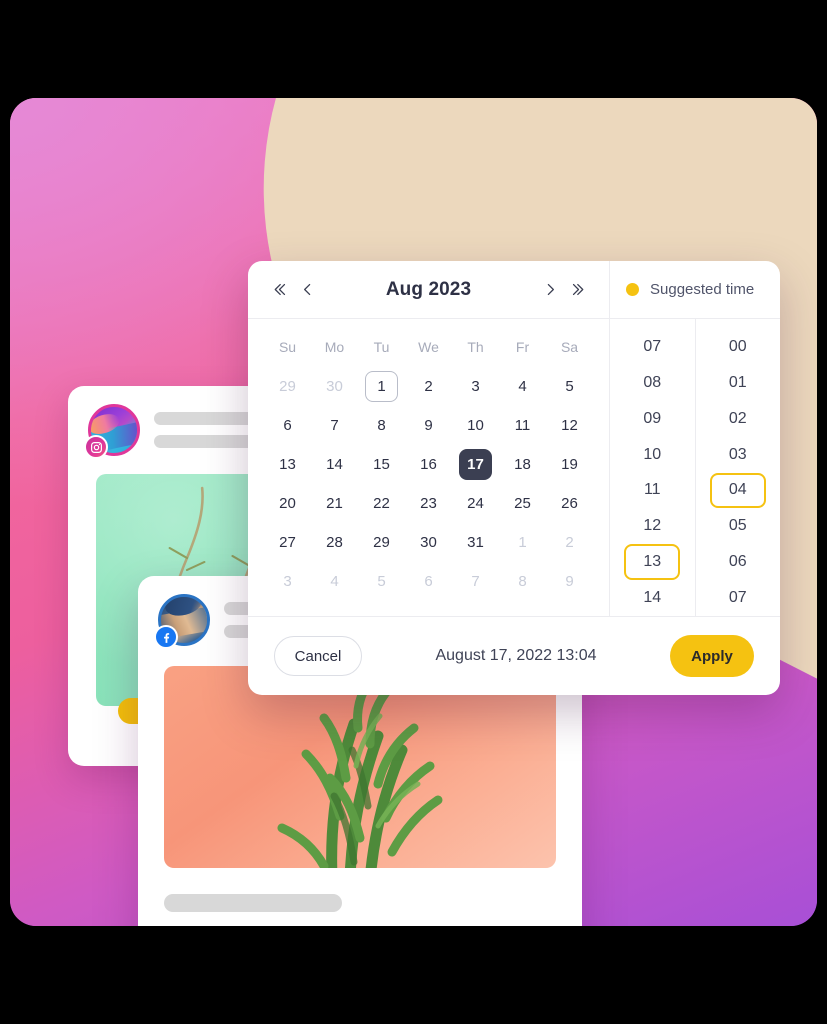 The width and height of the screenshot is (827, 1024). I want to click on calendar-day-number: 22, so click(381, 503).